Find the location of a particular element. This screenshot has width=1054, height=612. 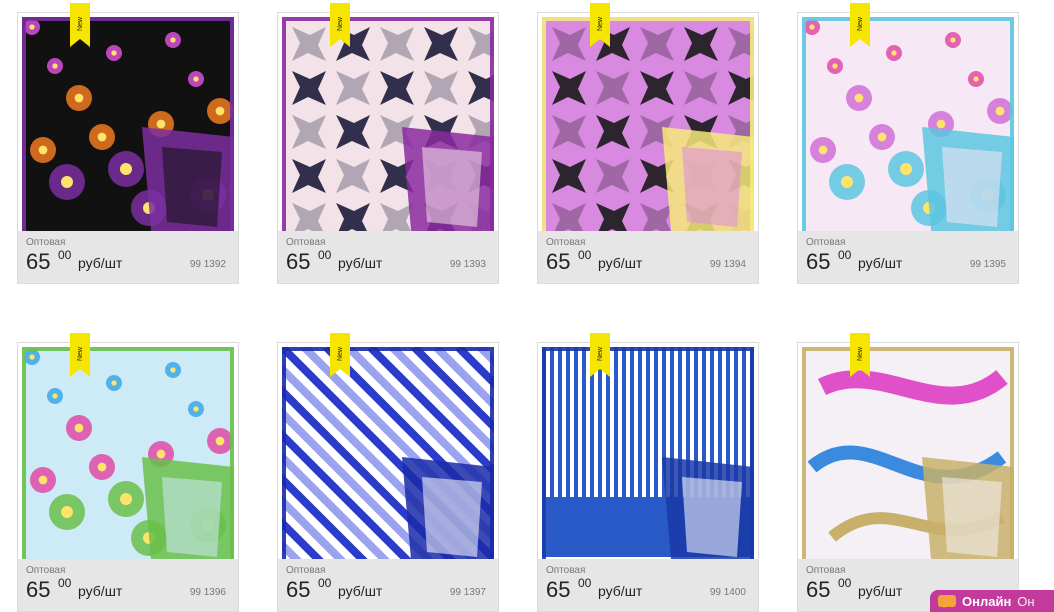

product-code: 99 1394 is located at coordinates (727, 264).